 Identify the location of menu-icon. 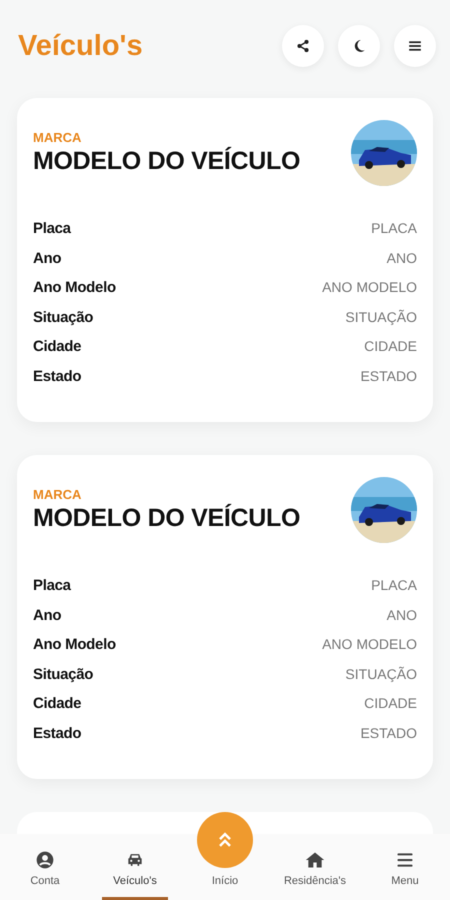
(415, 46).